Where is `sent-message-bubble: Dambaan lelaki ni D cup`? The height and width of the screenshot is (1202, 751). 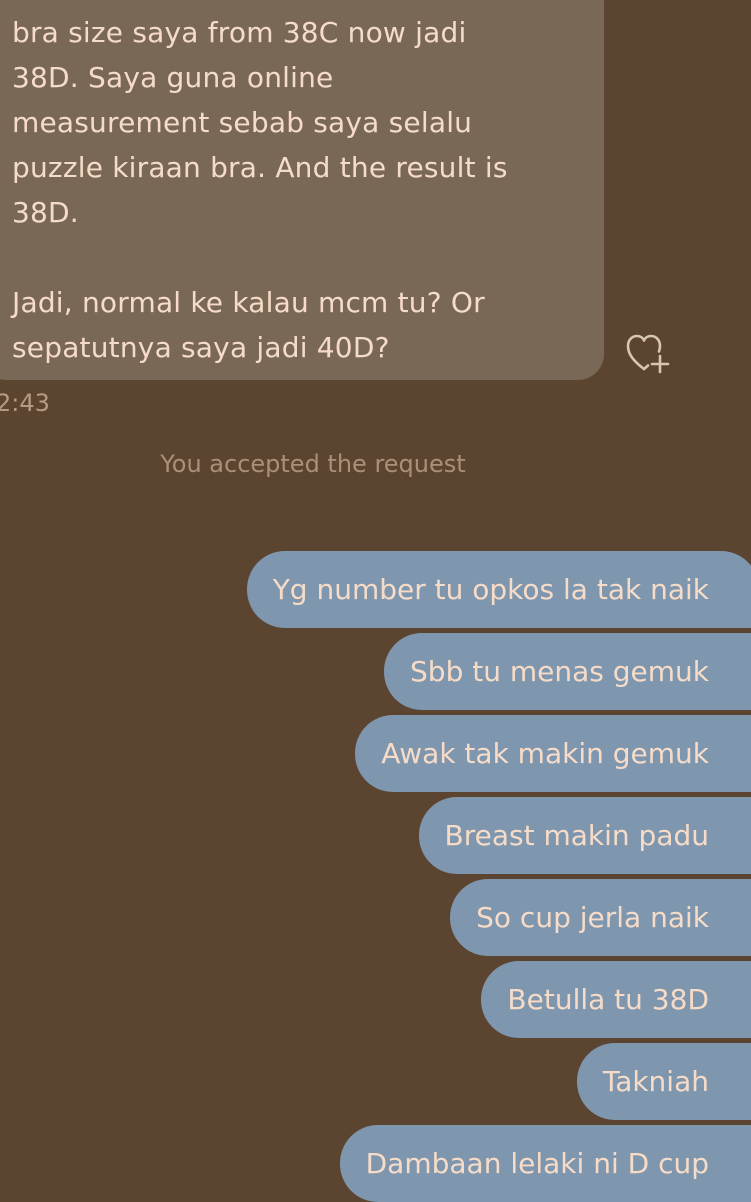
sent-message-bubble: Dambaan lelaki ni D cup is located at coordinates (545, 1163).